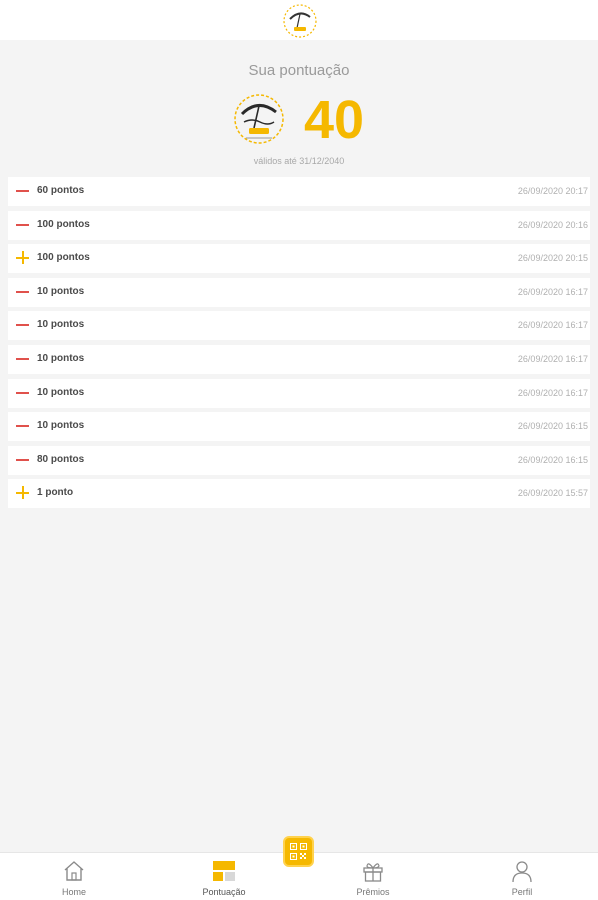  What do you see at coordinates (73, 892) in the screenshot?
I see `nav-home-label: Home` at bounding box center [73, 892].